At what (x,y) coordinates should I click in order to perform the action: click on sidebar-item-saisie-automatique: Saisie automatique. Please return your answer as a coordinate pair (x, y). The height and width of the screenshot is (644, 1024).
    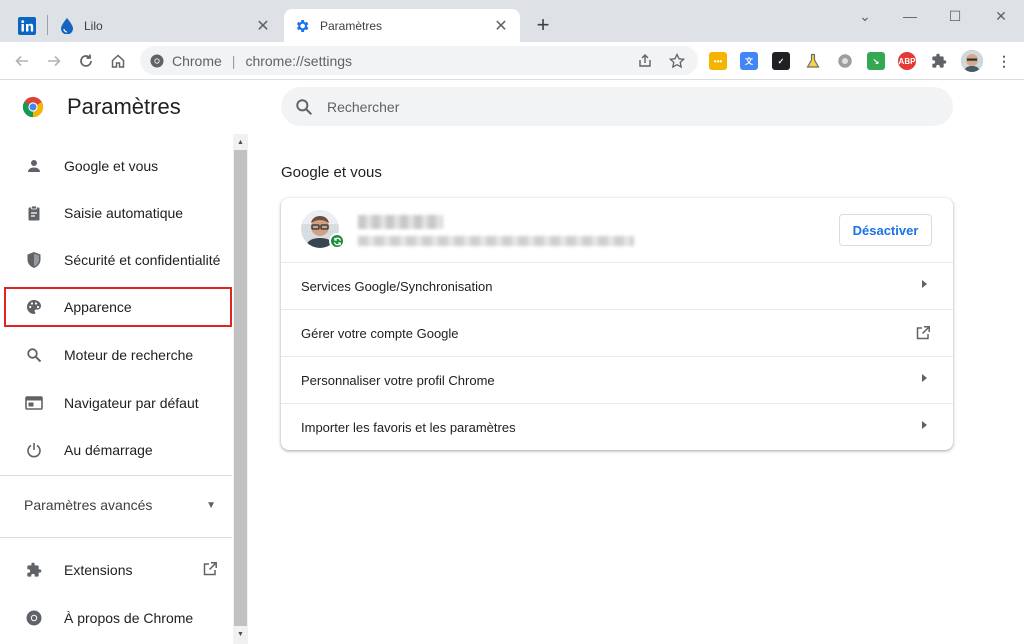
    Looking at the image, I should click on (118, 213).